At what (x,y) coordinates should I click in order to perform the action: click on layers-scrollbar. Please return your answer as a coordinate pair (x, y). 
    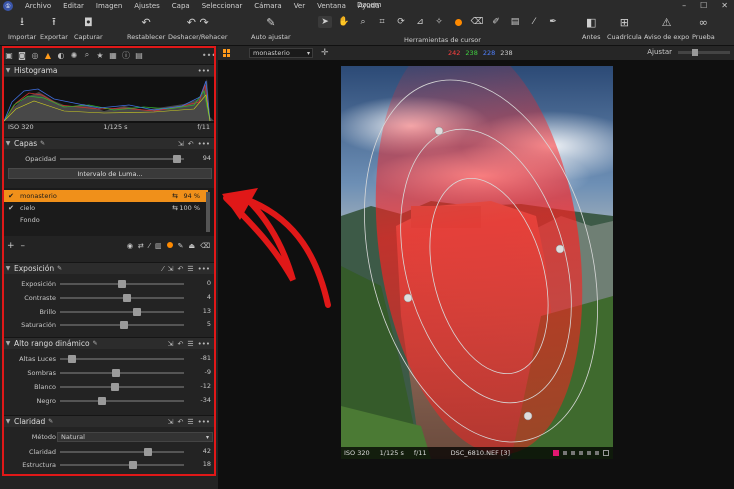
    Looking at the image, I should click on (208, 212).